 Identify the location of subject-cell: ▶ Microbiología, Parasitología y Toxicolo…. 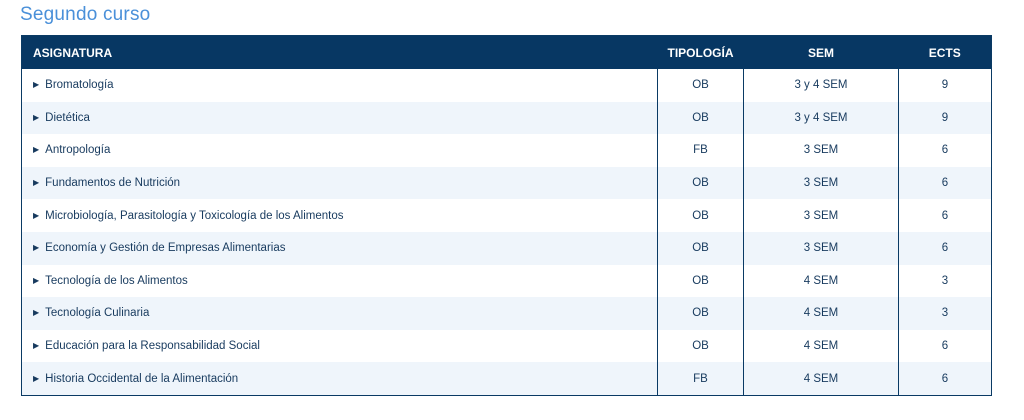
(339, 215).